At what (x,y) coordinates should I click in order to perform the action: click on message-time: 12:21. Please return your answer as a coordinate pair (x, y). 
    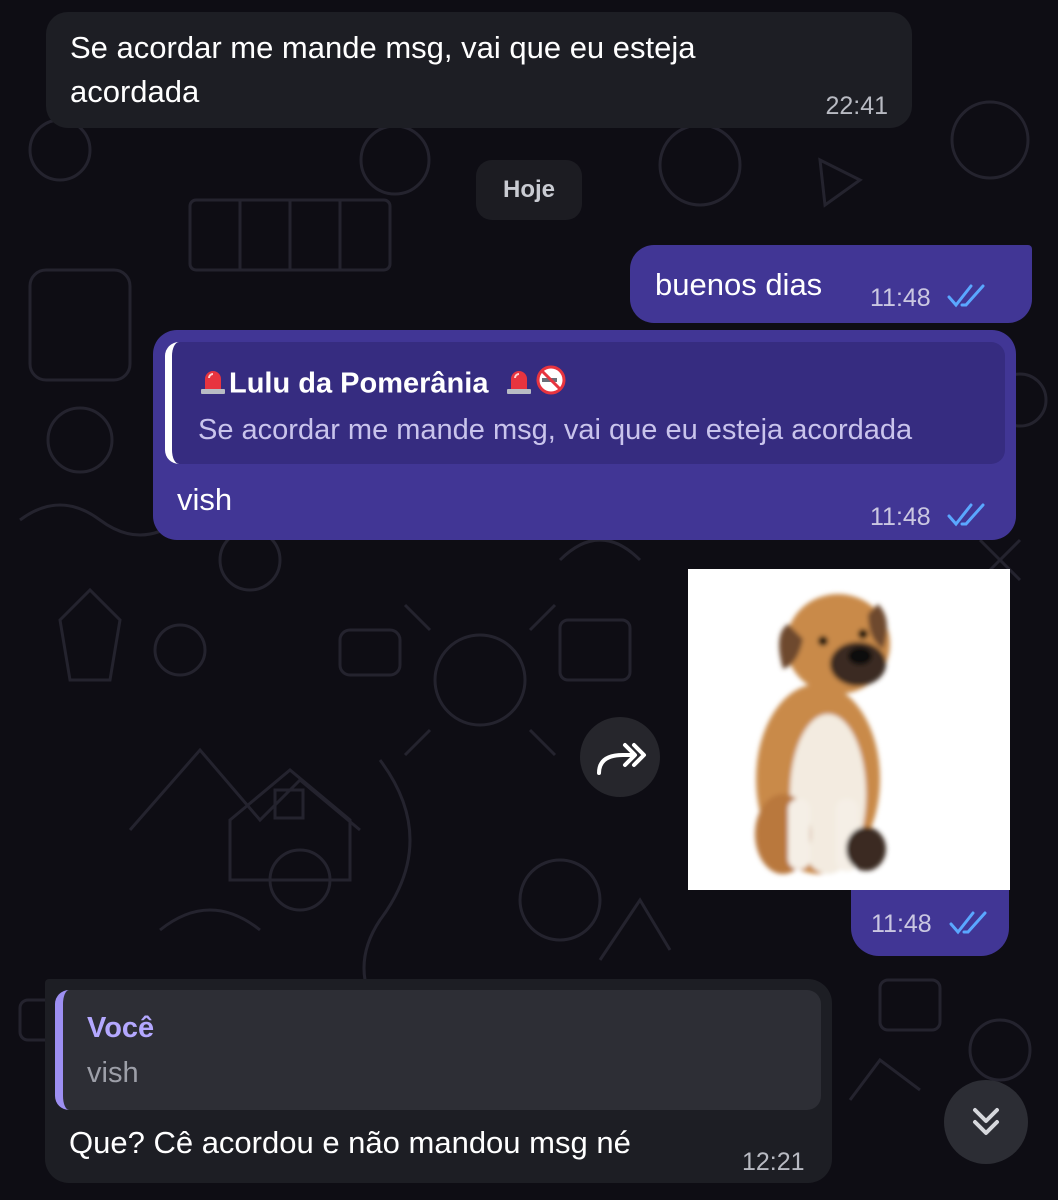
    Looking at the image, I should click on (773, 1162).